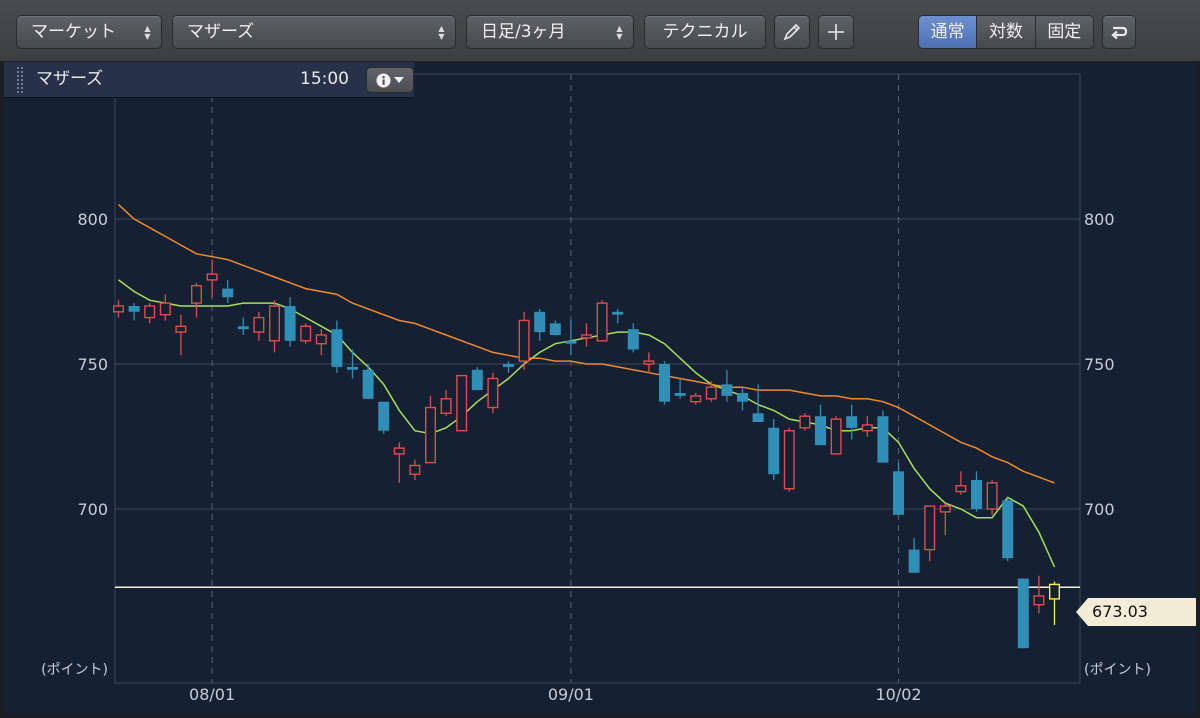  What do you see at coordinates (1099, 509) in the screenshot?
I see `y-tick-label-right: 700` at bounding box center [1099, 509].